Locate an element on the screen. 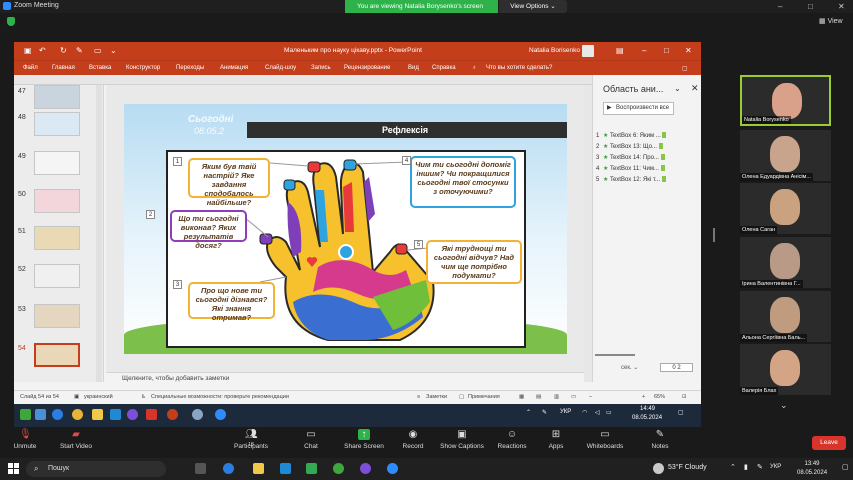 The width and height of the screenshot is (853, 480). seconds-dropdown: сек. ⌄ is located at coordinates (629, 367).